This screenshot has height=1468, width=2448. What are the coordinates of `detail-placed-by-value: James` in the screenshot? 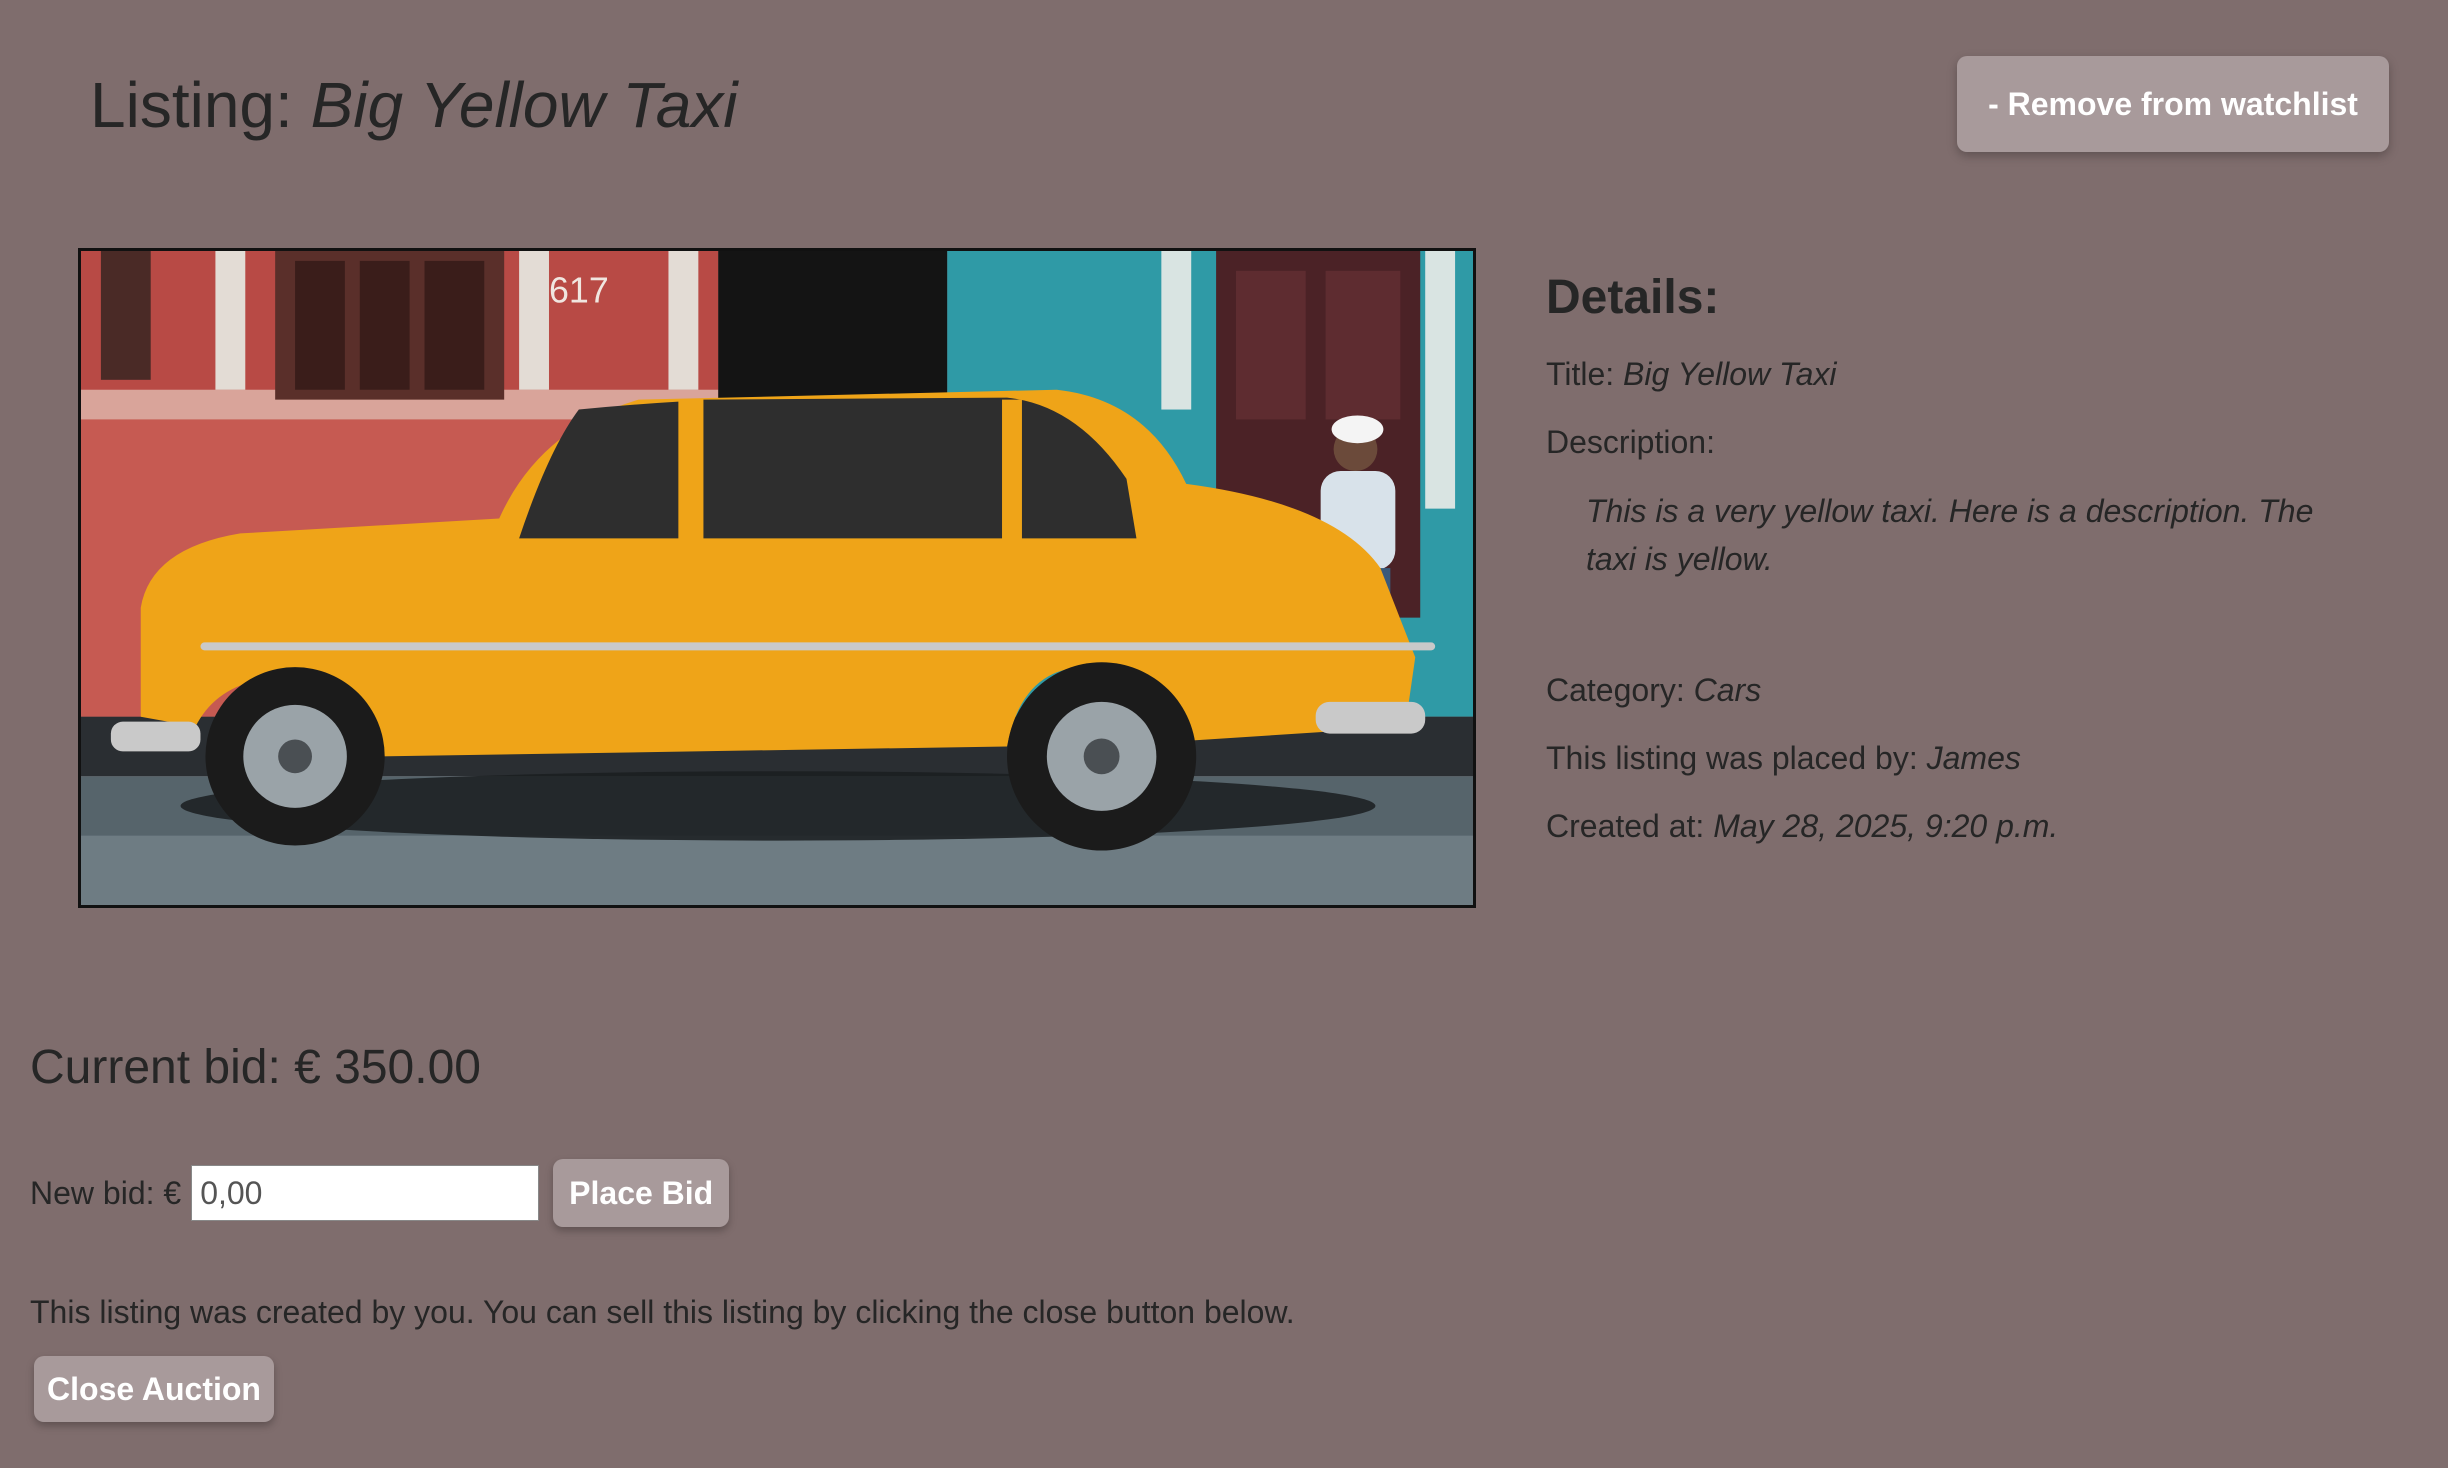 It's located at (1973, 758).